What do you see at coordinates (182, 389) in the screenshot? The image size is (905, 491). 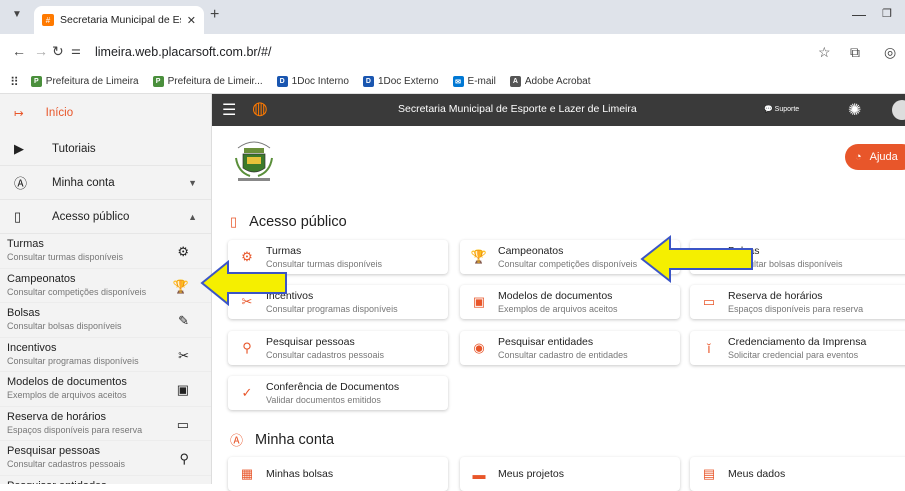 I see `sidebar-item-icon: ▣` at bounding box center [182, 389].